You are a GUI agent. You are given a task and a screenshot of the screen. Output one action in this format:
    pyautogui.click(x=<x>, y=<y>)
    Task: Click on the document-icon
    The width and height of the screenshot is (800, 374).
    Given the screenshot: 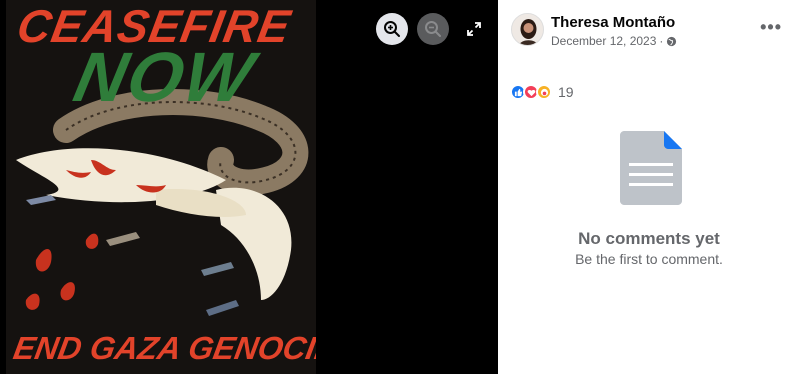 What is the action you would take?
    pyautogui.click(x=651, y=168)
    